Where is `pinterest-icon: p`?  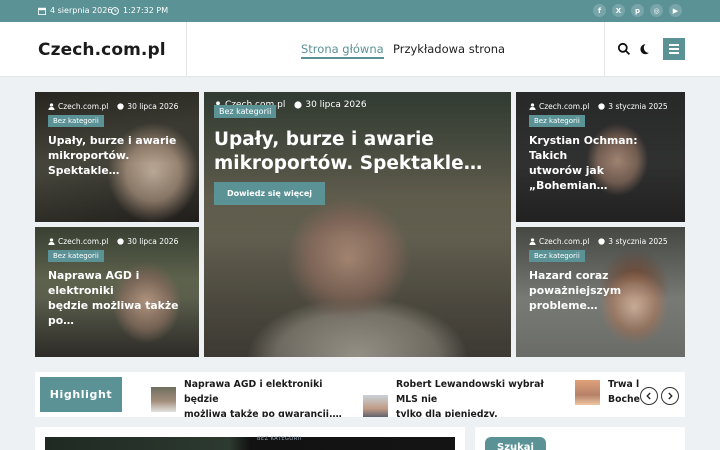 pinterest-icon: p is located at coordinates (637, 10).